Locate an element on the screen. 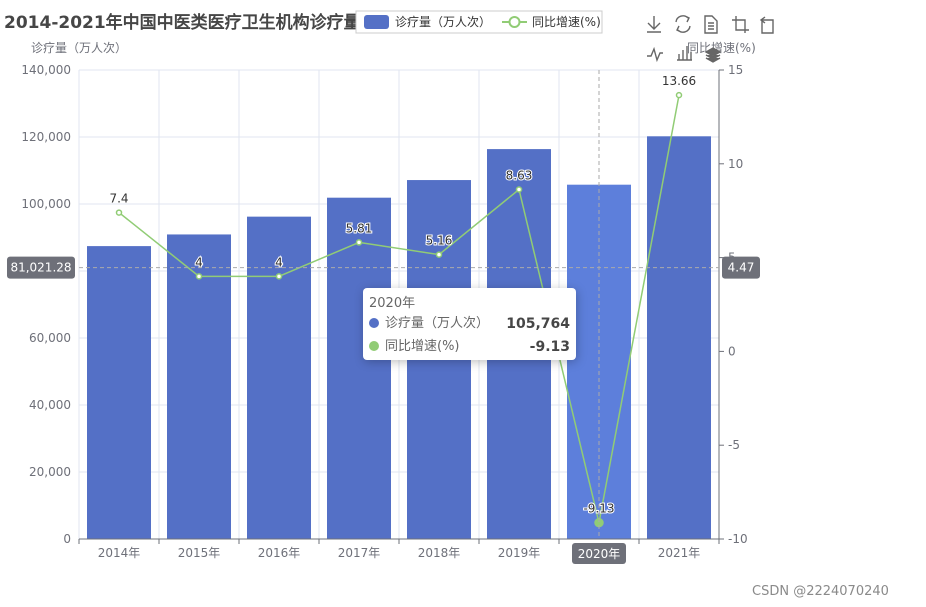  x-tick-label: 2014年 is located at coordinates (119, 553).